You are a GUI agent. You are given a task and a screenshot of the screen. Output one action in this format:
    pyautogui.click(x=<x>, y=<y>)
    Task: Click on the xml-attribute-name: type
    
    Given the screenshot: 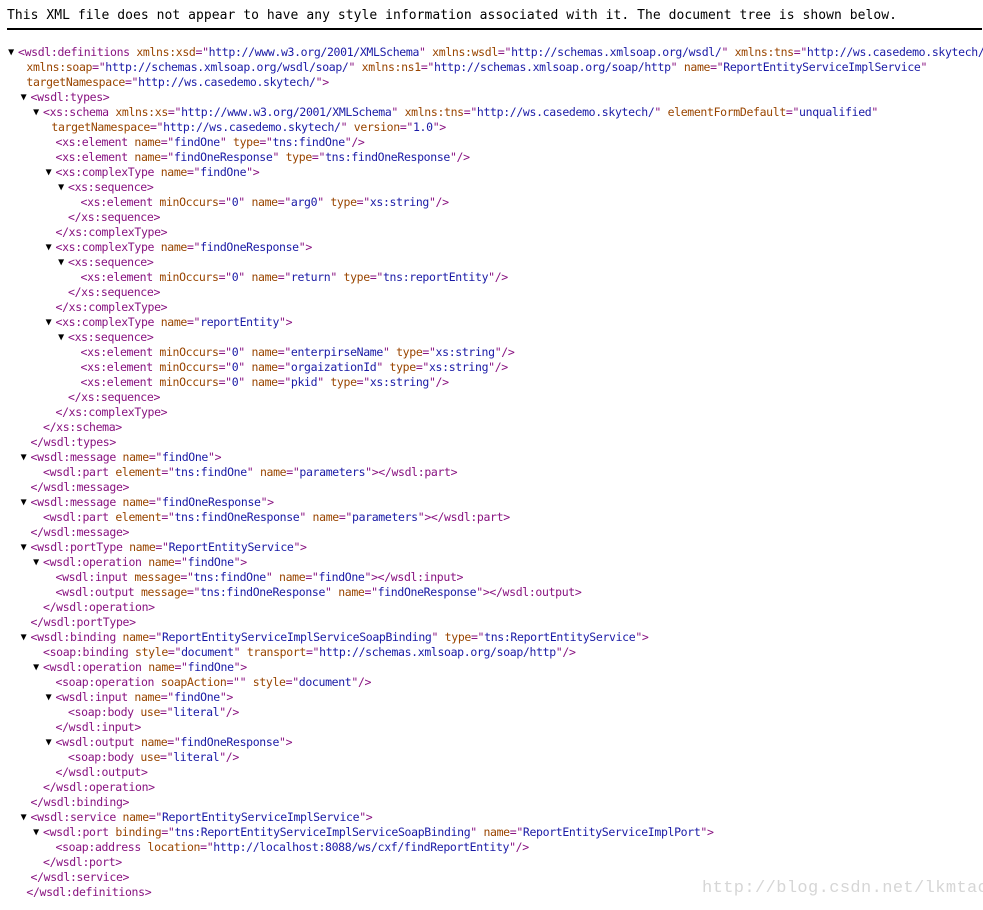 What is the action you would take?
    pyautogui.click(x=458, y=637)
    